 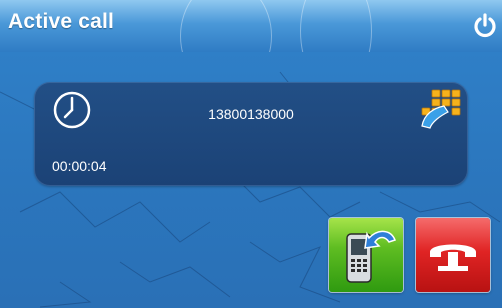 I want to click on phone-transfer-icon, so click(x=371, y=256).